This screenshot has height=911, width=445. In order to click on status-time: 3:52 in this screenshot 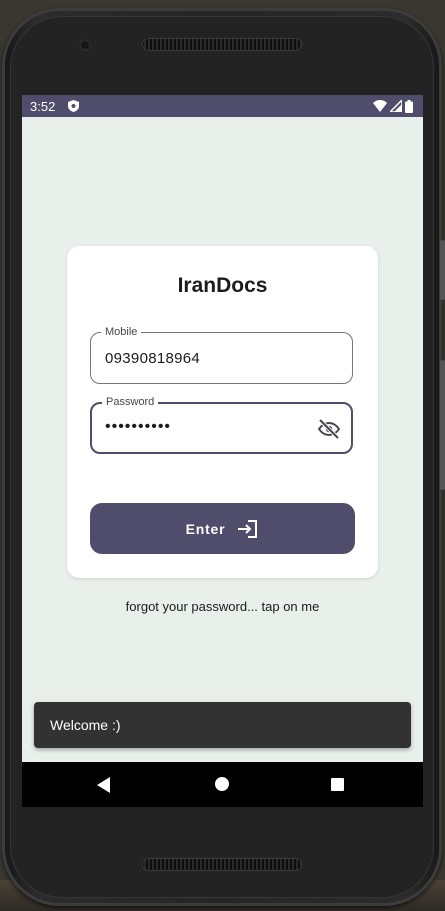, I will do `click(43, 106)`.